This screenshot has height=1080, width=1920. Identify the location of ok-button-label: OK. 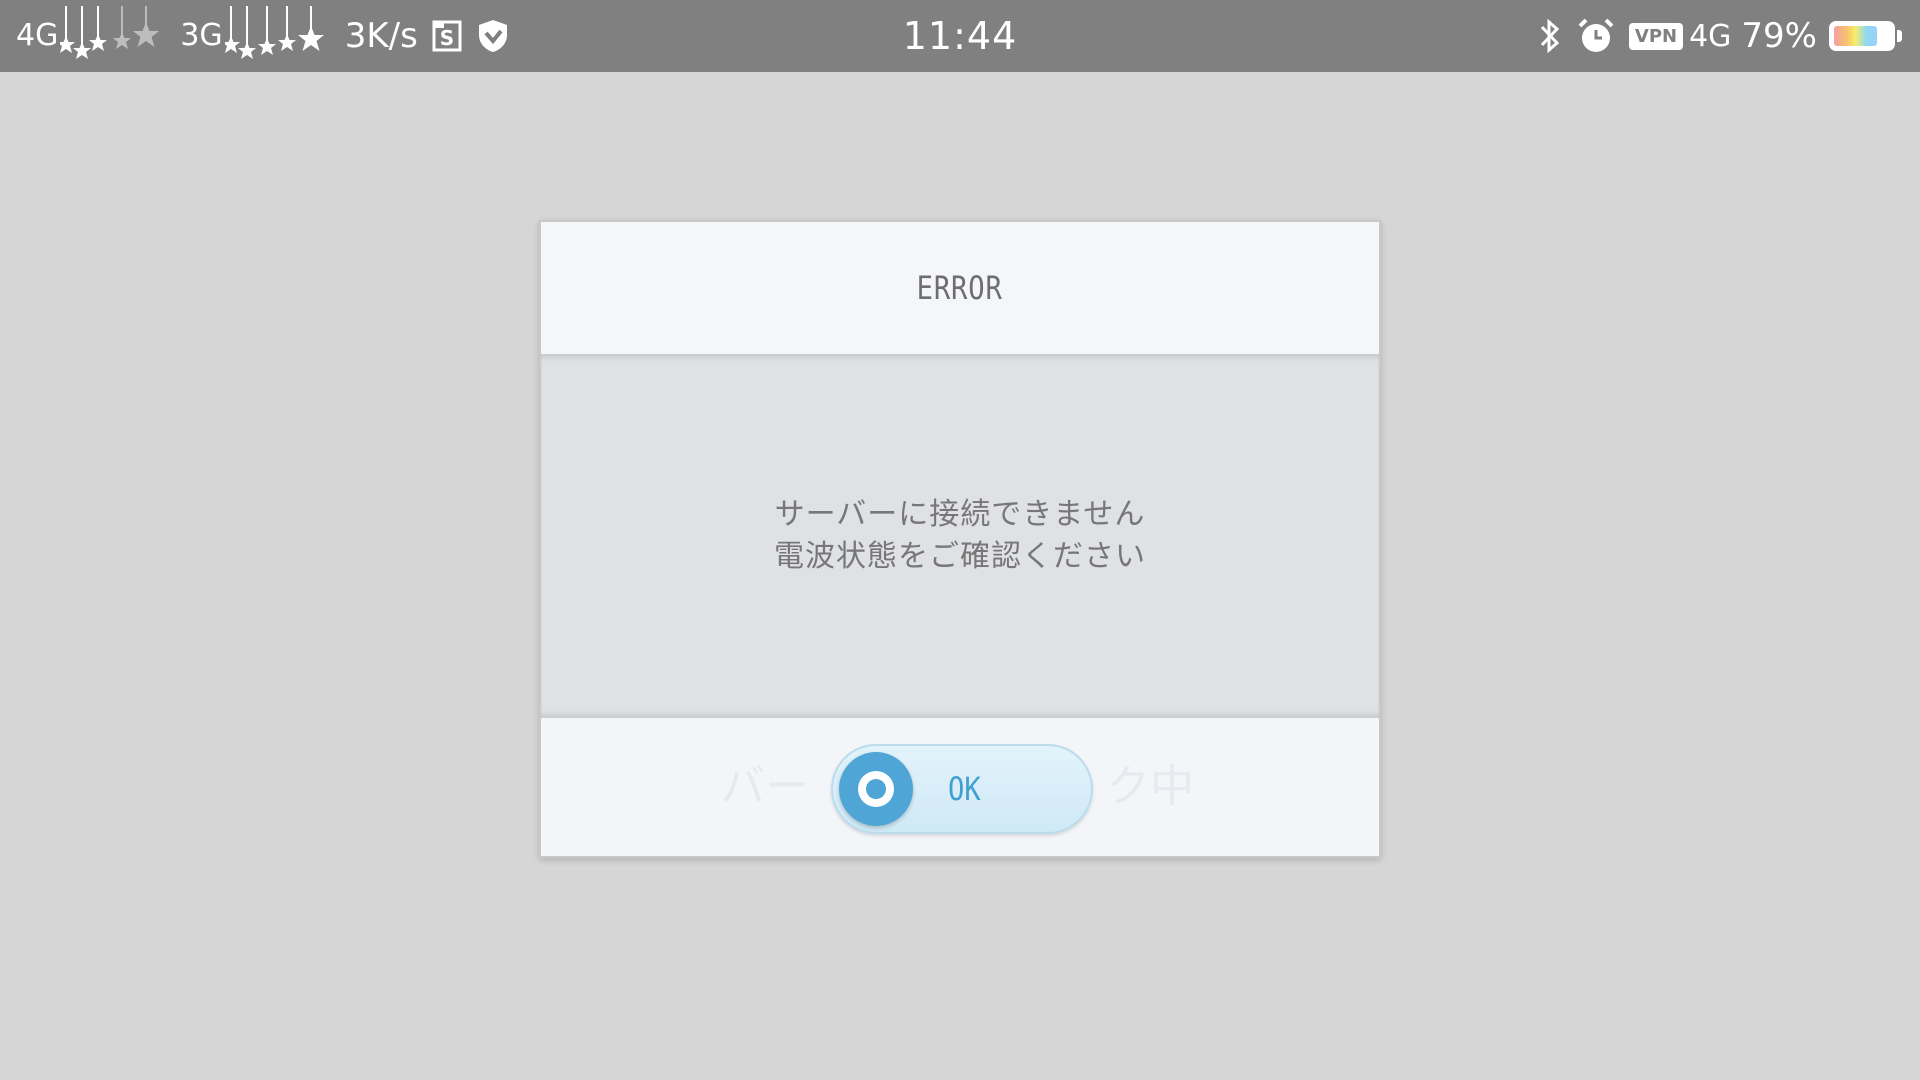
(964, 789).